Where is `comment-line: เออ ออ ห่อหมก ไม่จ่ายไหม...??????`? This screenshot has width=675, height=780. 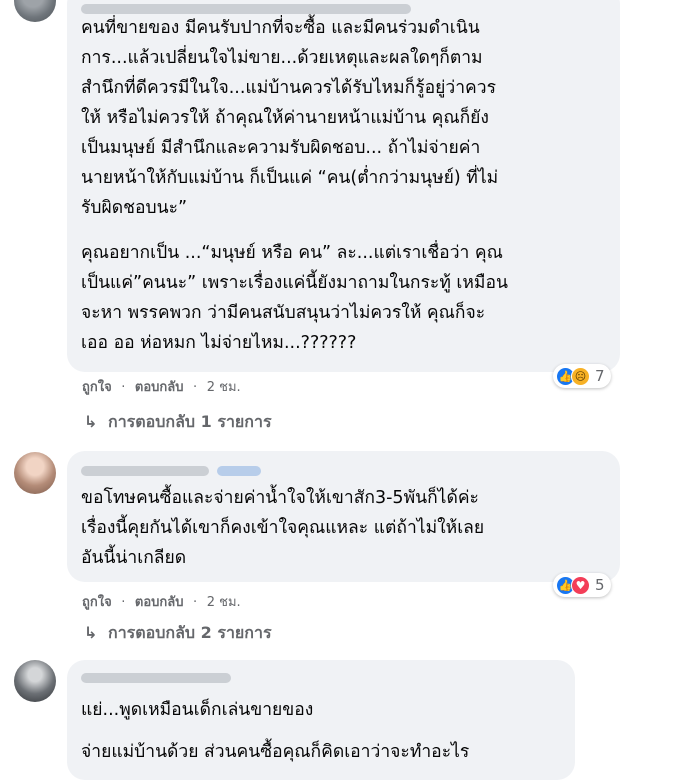
comment-line: เออ ออ ห่อหมก ไม่จ่ายไหม...?????? is located at coordinates (219, 343).